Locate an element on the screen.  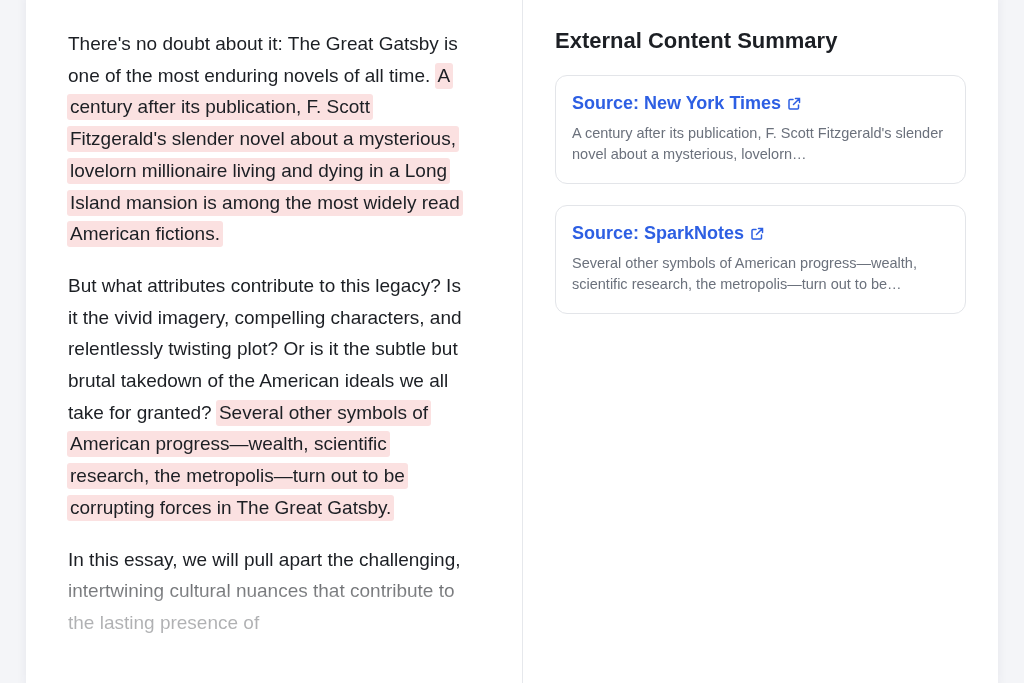
panel-title: External Content Summary is located at coordinates (697, 41).